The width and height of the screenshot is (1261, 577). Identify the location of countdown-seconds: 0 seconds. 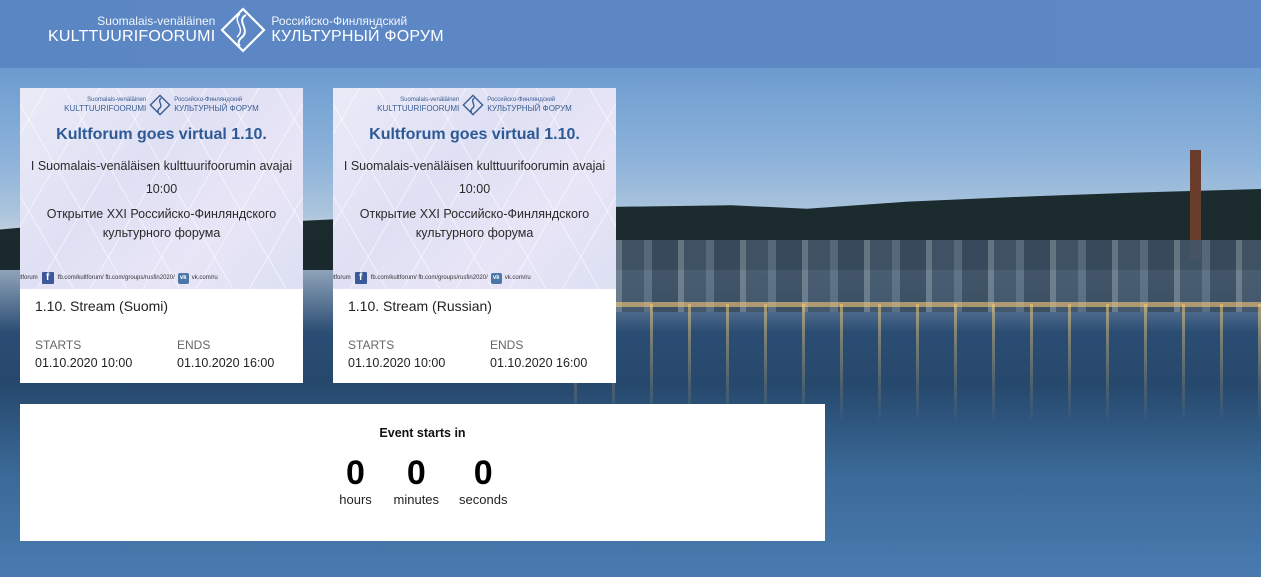
(483, 481).